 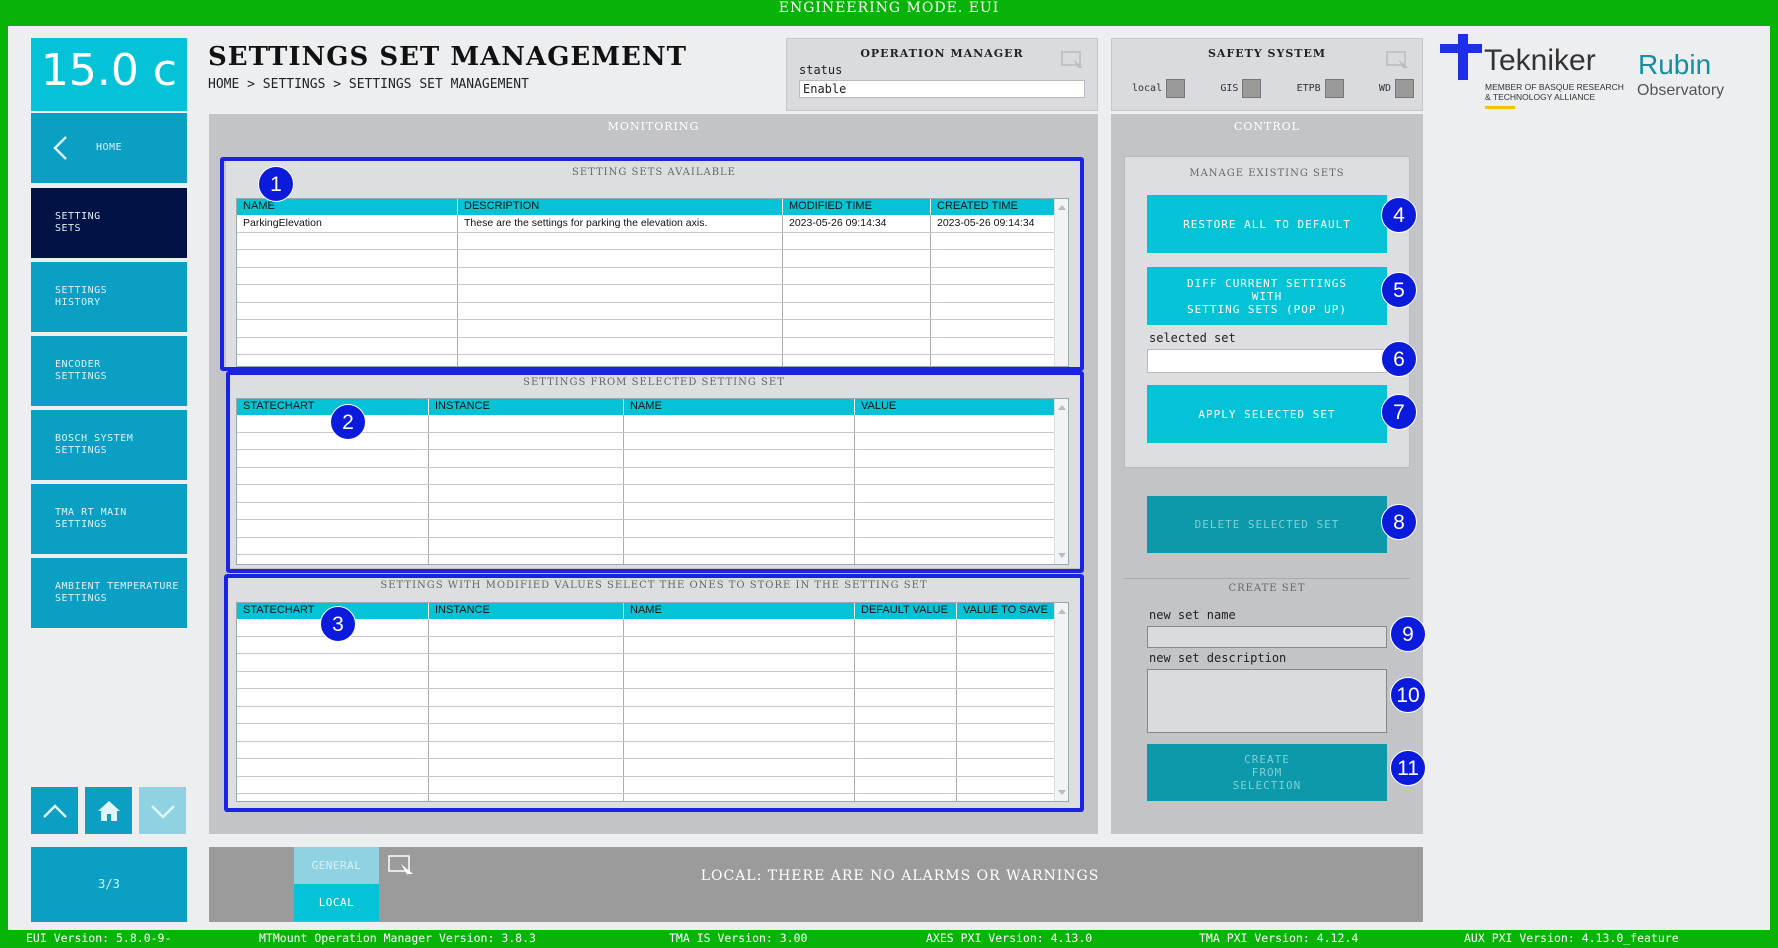 I want to click on manage-existing-sets-title: MANAGE EXISTING SETS, so click(x=1267, y=173).